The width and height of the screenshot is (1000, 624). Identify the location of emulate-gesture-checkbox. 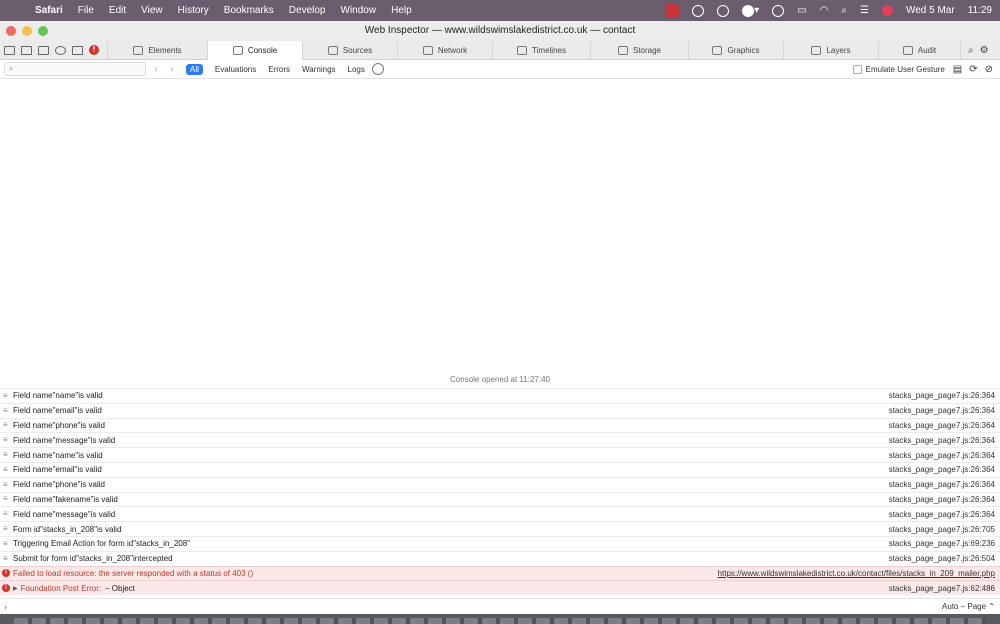
(857, 69).